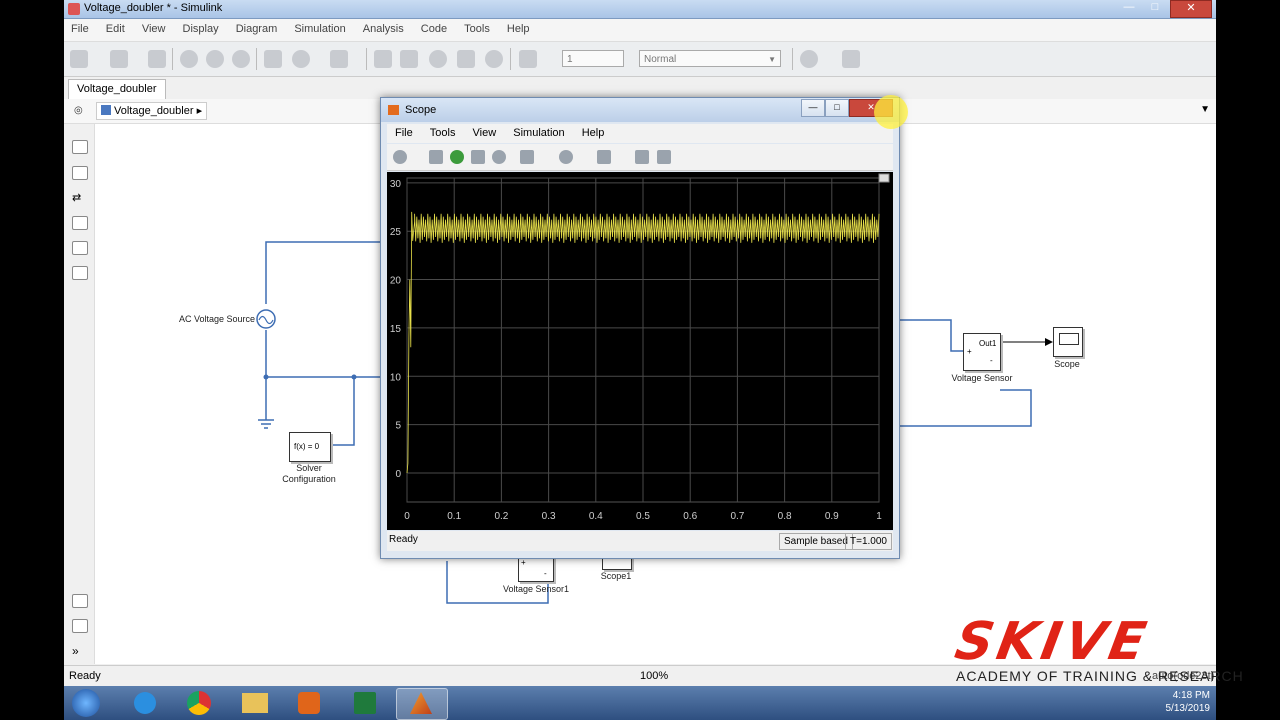 This screenshot has height=720, width=1280. I want to click on stop-time-input: 1, so click(593, 58).